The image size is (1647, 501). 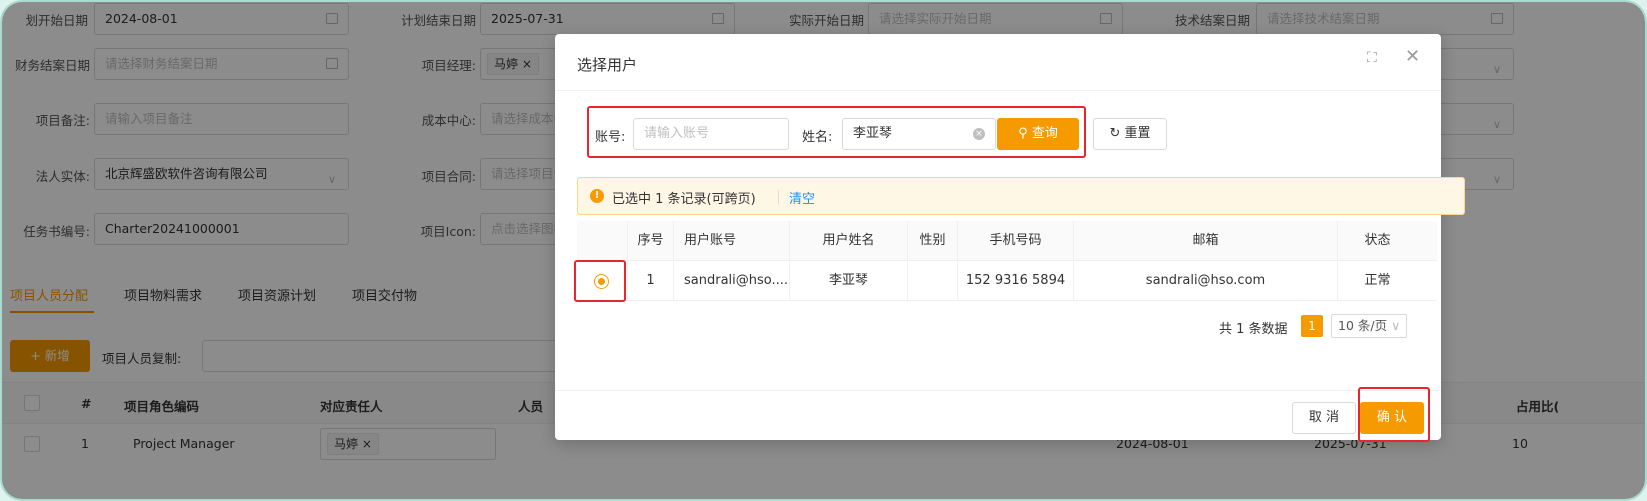 I want to click on col-name: 用户姓名, so click(x=848, y=241).